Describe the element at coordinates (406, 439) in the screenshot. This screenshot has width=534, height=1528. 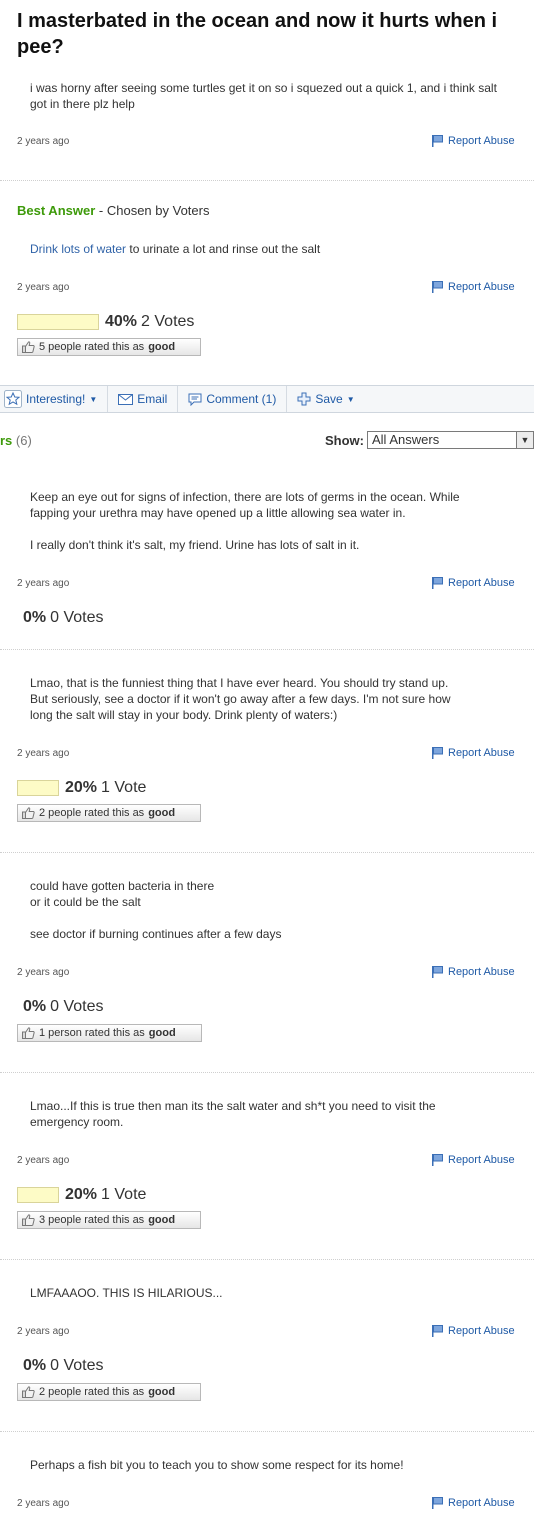
I see `answers-filter-value: All Answers` at that location.